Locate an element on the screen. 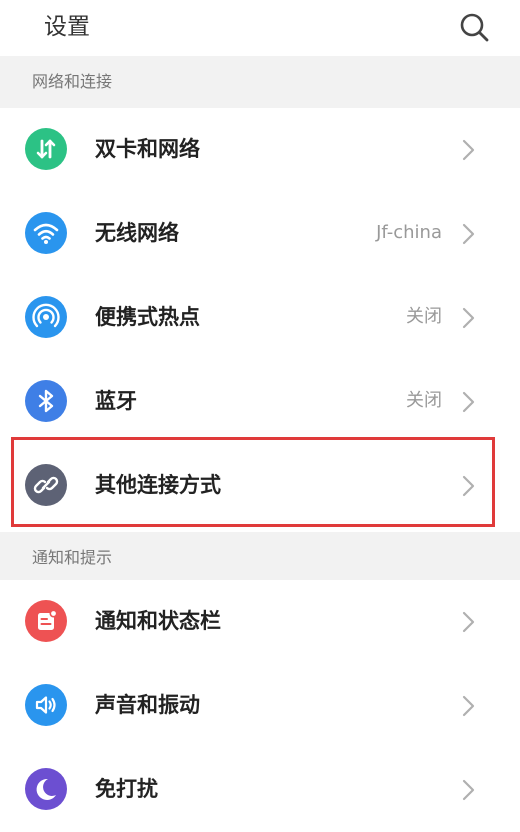 Image resolution: width=520 pixels, height=832 pixels. settings-item-label: 便携式热点 is located at coordinates (147, 317).